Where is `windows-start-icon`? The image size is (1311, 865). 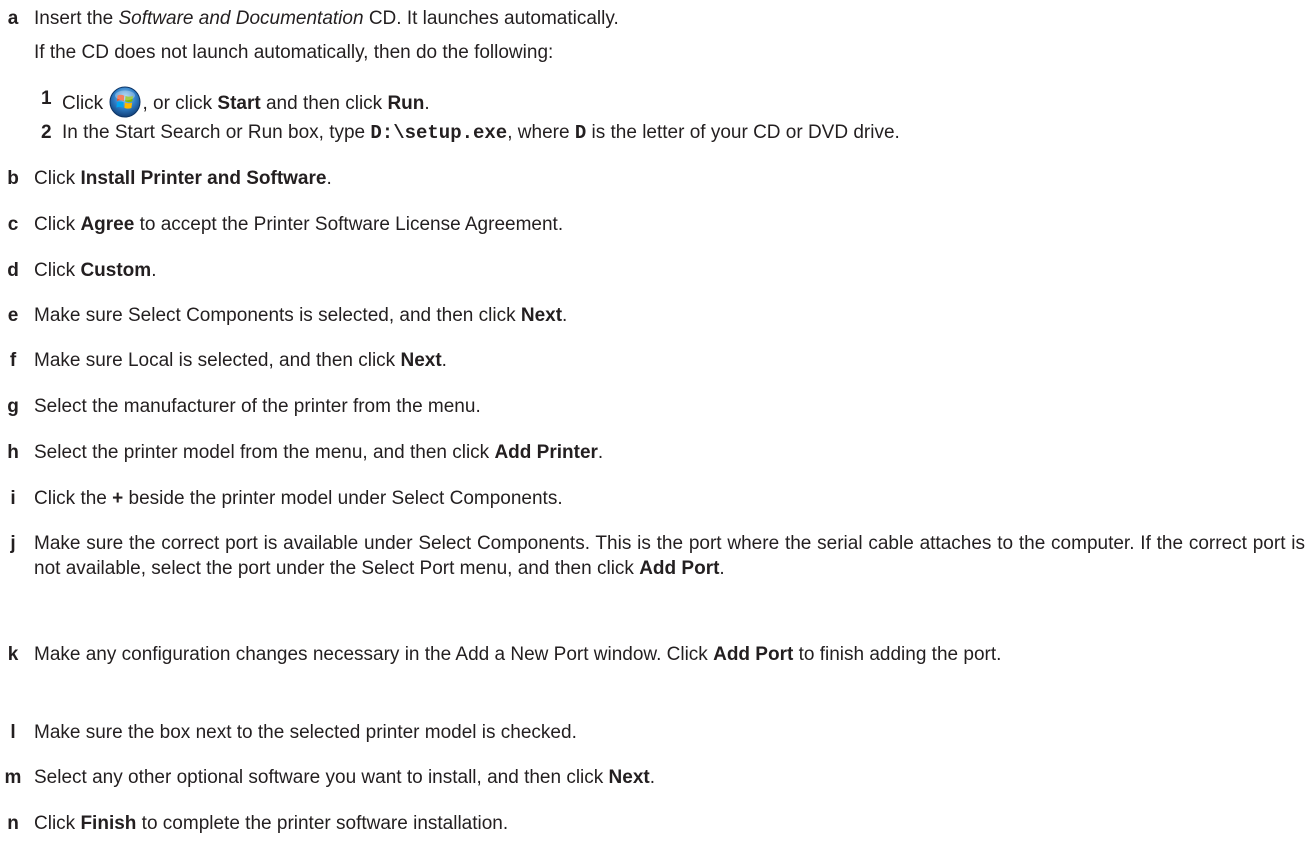
windows-start-icon is located at coordinates (125, 102).